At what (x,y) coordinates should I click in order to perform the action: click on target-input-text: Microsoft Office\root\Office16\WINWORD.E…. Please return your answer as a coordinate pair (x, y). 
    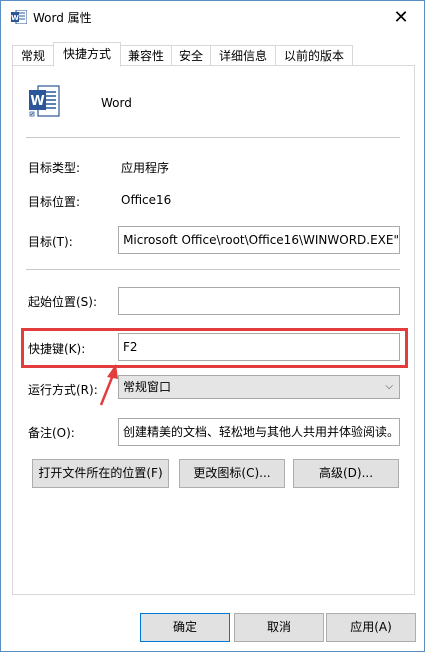
    Looking at the image, I should click on (261, 240).